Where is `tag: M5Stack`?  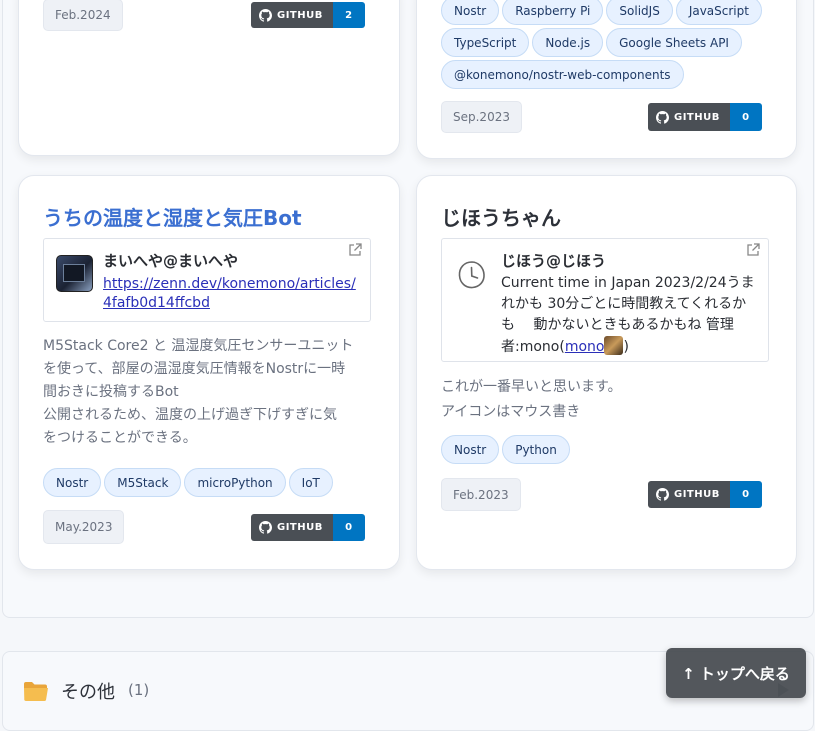
tag: M5Stack is located at coordinates (143, 482).